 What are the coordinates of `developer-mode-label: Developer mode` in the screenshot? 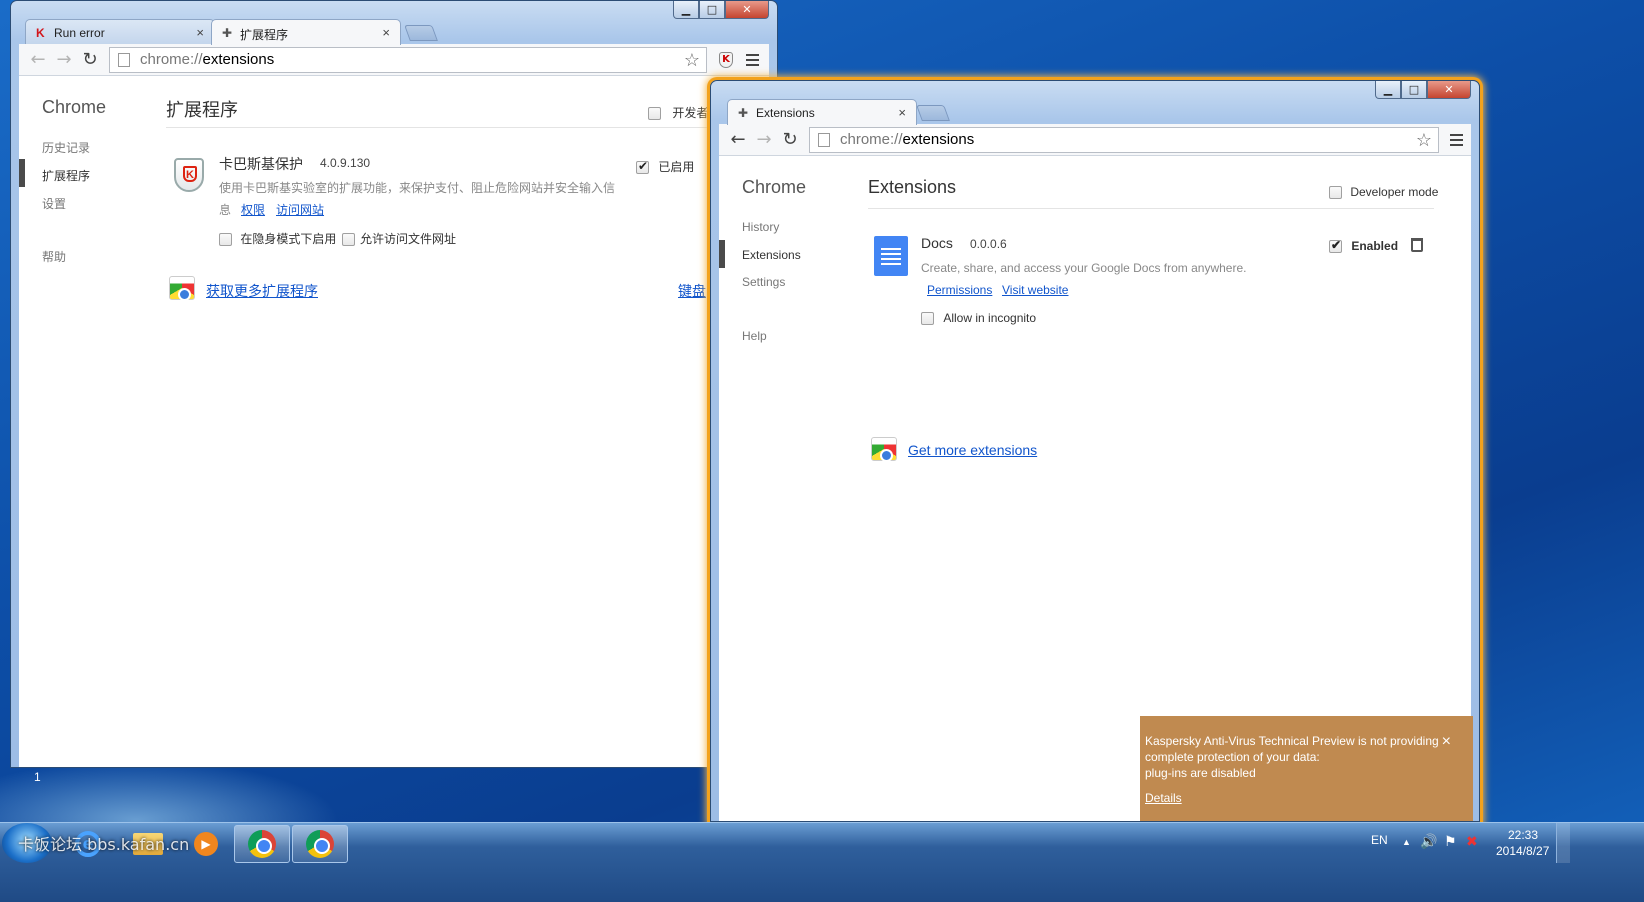 It's located at (1394, 192).